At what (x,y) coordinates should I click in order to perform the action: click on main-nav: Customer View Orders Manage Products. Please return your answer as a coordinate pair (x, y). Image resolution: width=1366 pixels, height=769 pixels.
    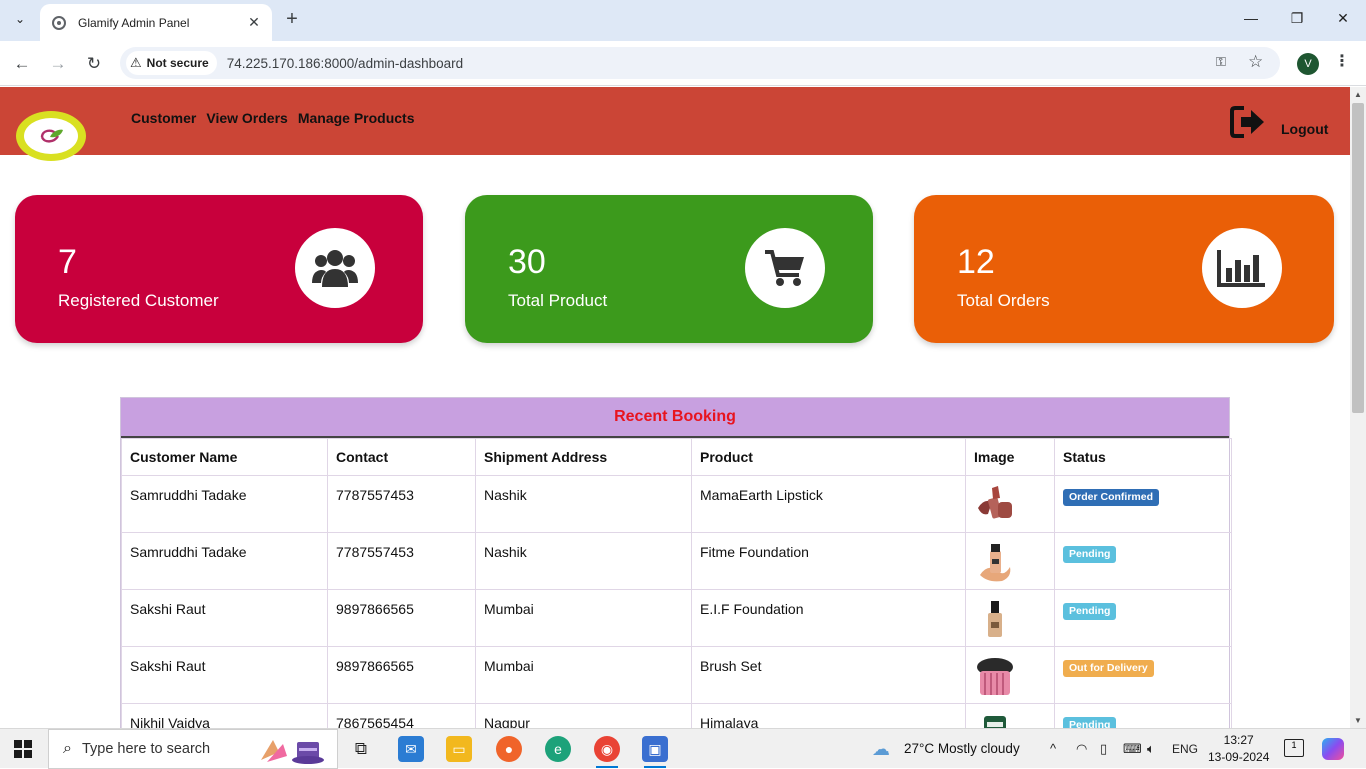
    Looking at the image, I should click on (273, 118).